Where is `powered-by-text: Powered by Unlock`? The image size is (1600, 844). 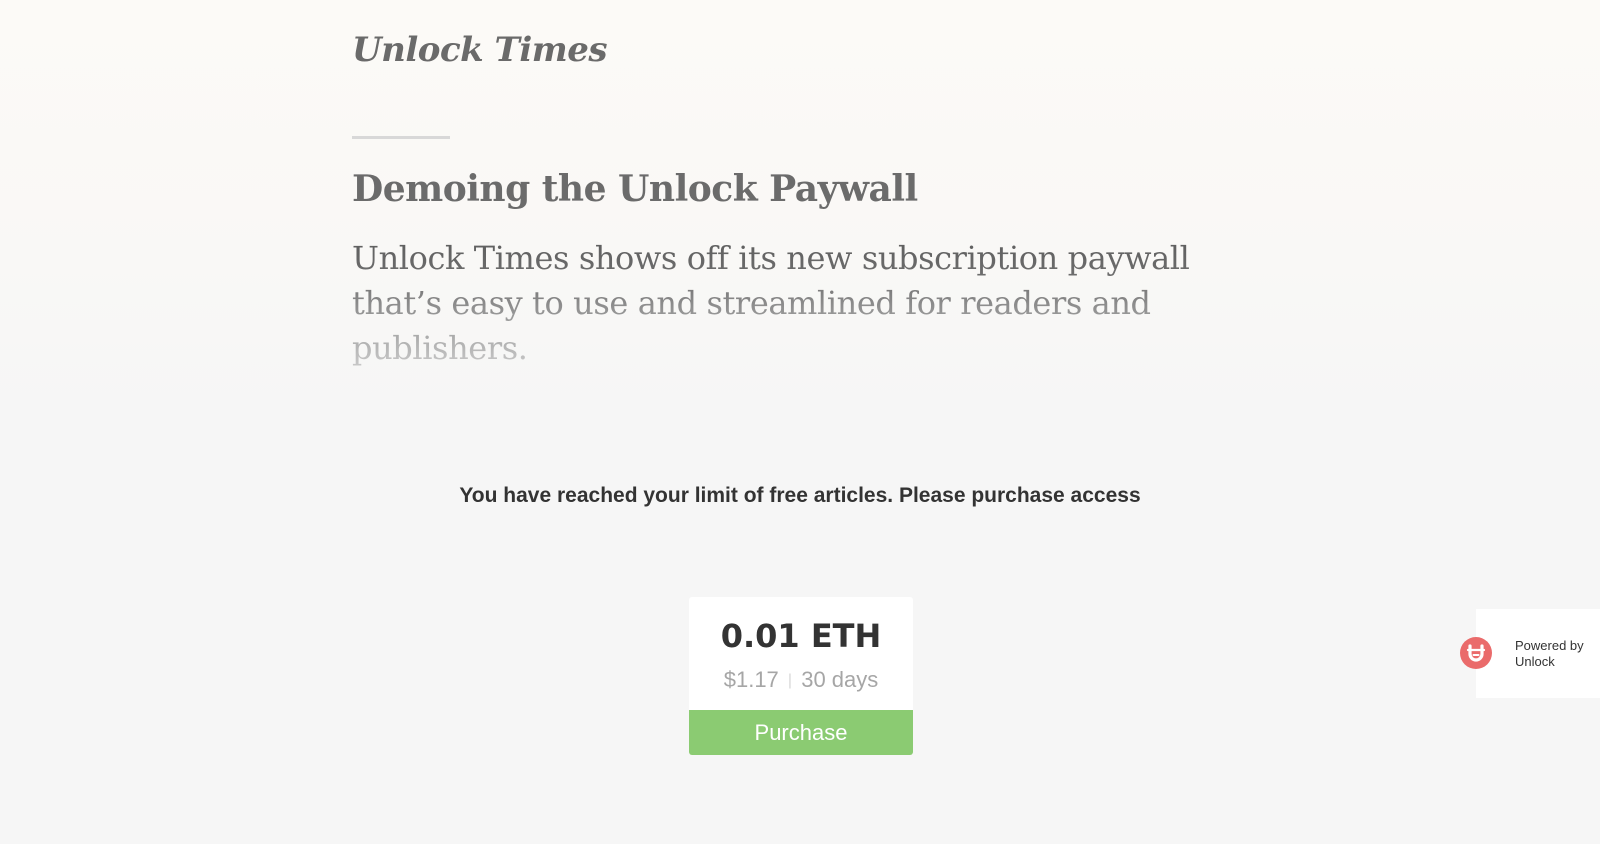 powered-by-text: Powered by Unlock is located at coordinates (1549, 654).